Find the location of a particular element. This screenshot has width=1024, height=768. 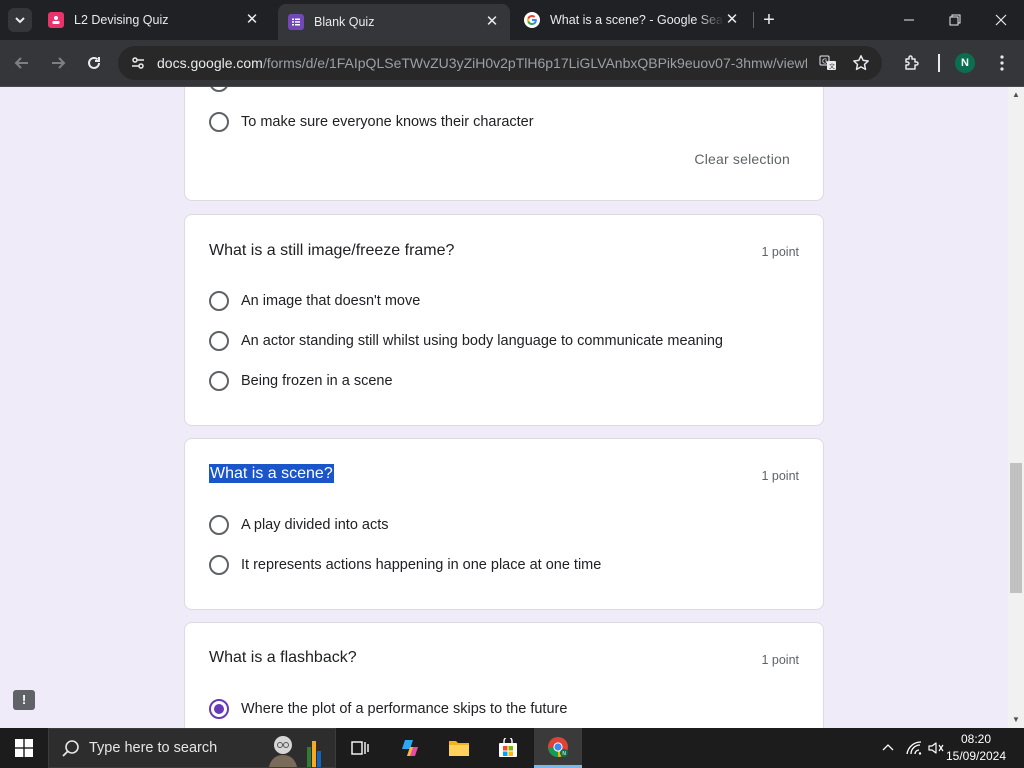

windows-taskbar: Type here to search N 08:20 15/09/2024 is located at coordinates (512, 748).